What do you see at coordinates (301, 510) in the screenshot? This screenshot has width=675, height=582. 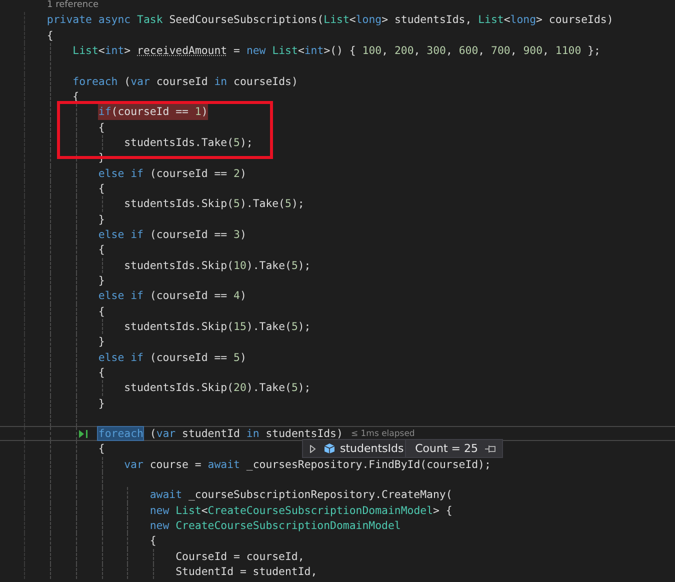 I see `code-line: new List<CreateCourseSubscriptionDomainModel> {` at bounding box center [301, 510].